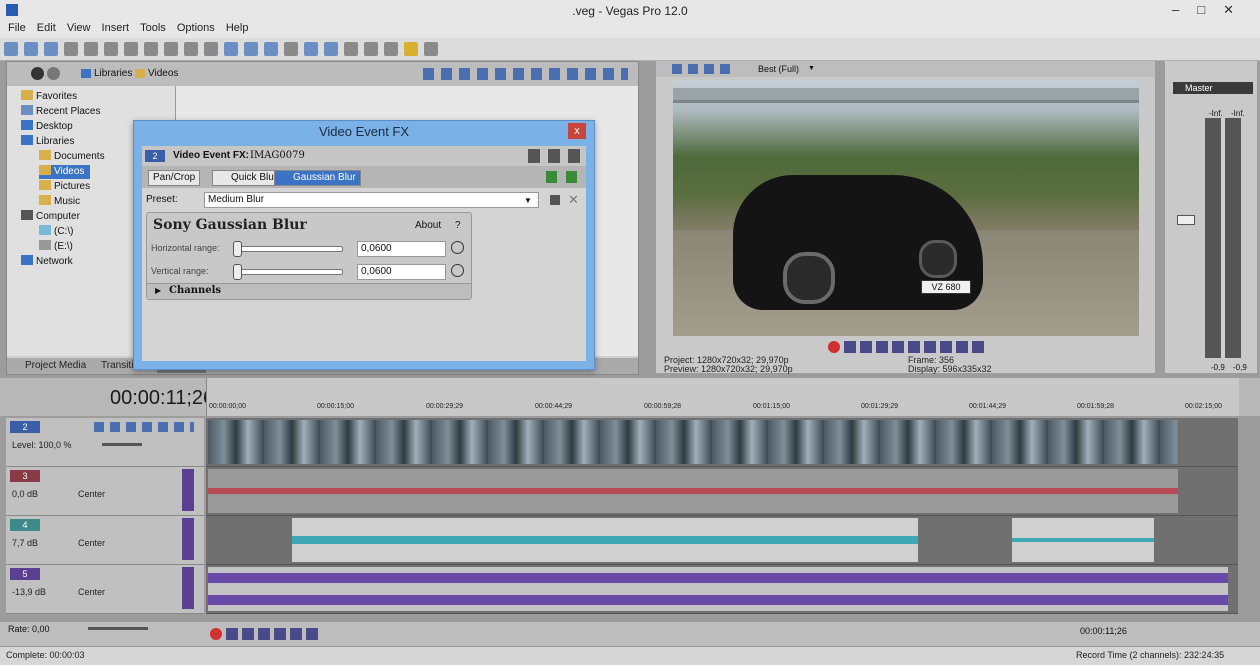 The width and height of the screenshot is (1260, 665). Describe the element at coordinates (91, 49) in the screenshot. I see `render-icon` at that location.